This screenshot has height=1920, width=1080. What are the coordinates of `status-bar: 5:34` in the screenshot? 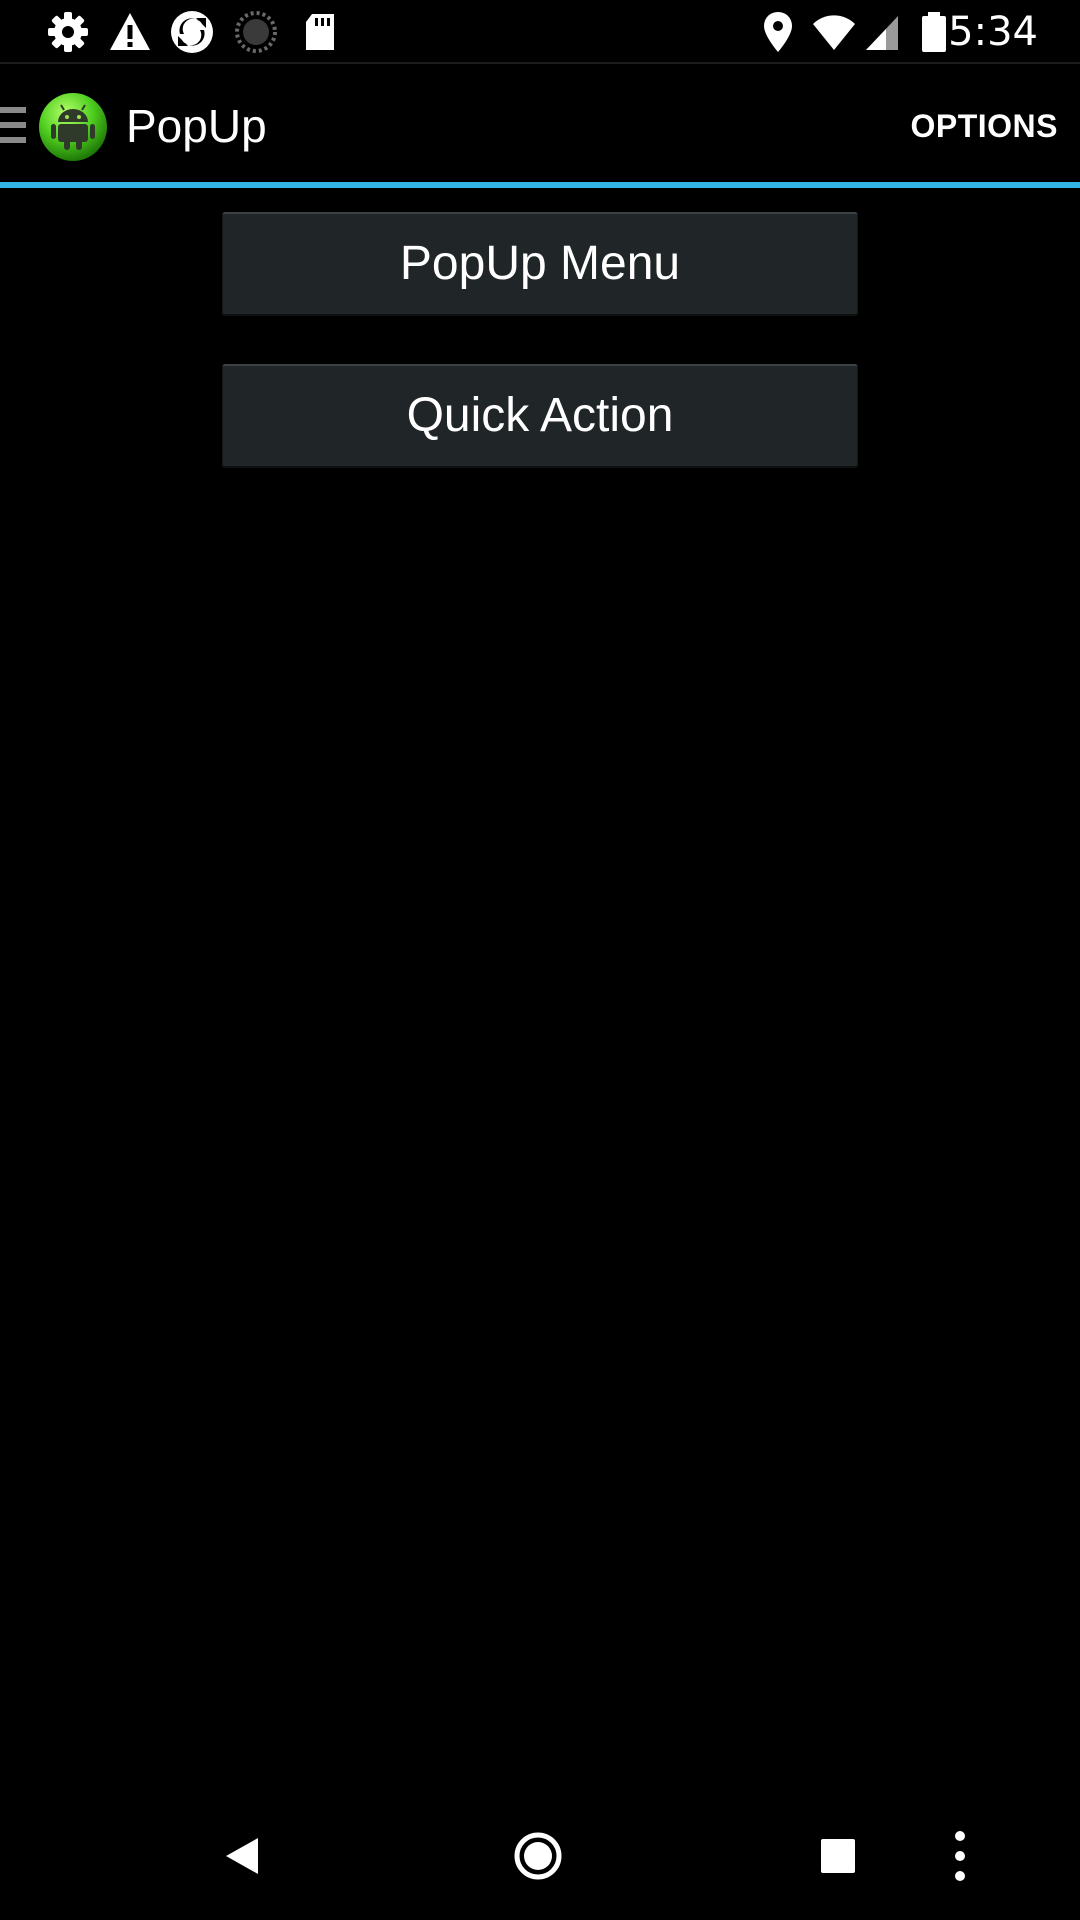 It's located at (540, 32).